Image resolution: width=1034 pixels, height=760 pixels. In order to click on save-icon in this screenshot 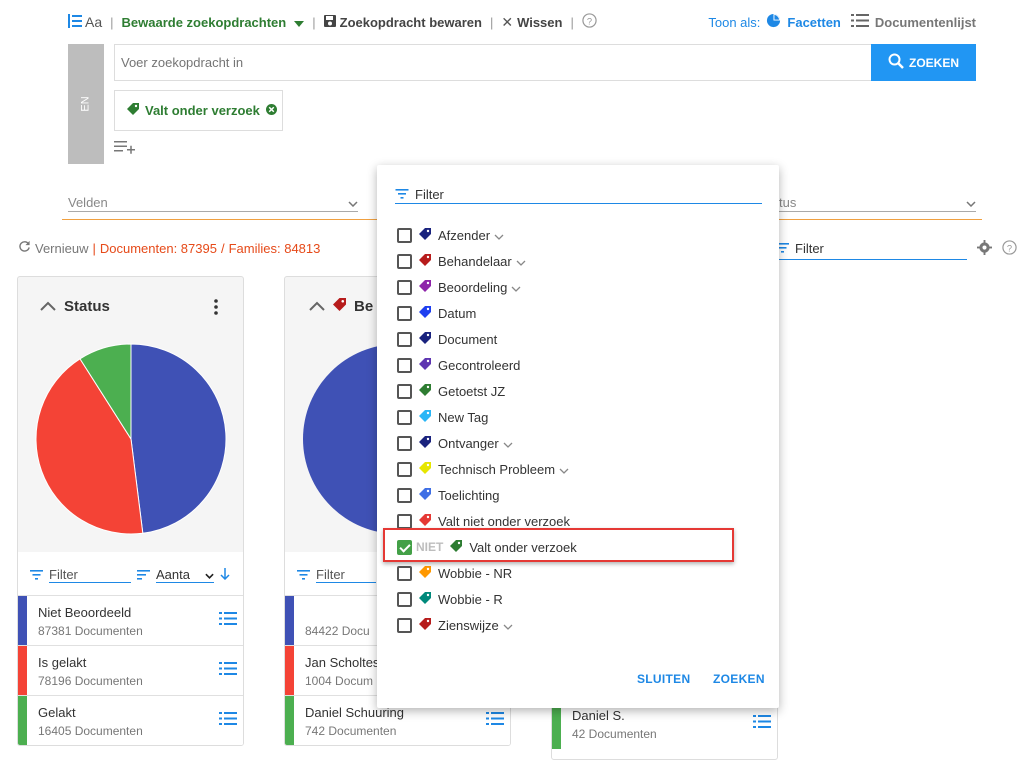, I will do `click(329, 22)`.